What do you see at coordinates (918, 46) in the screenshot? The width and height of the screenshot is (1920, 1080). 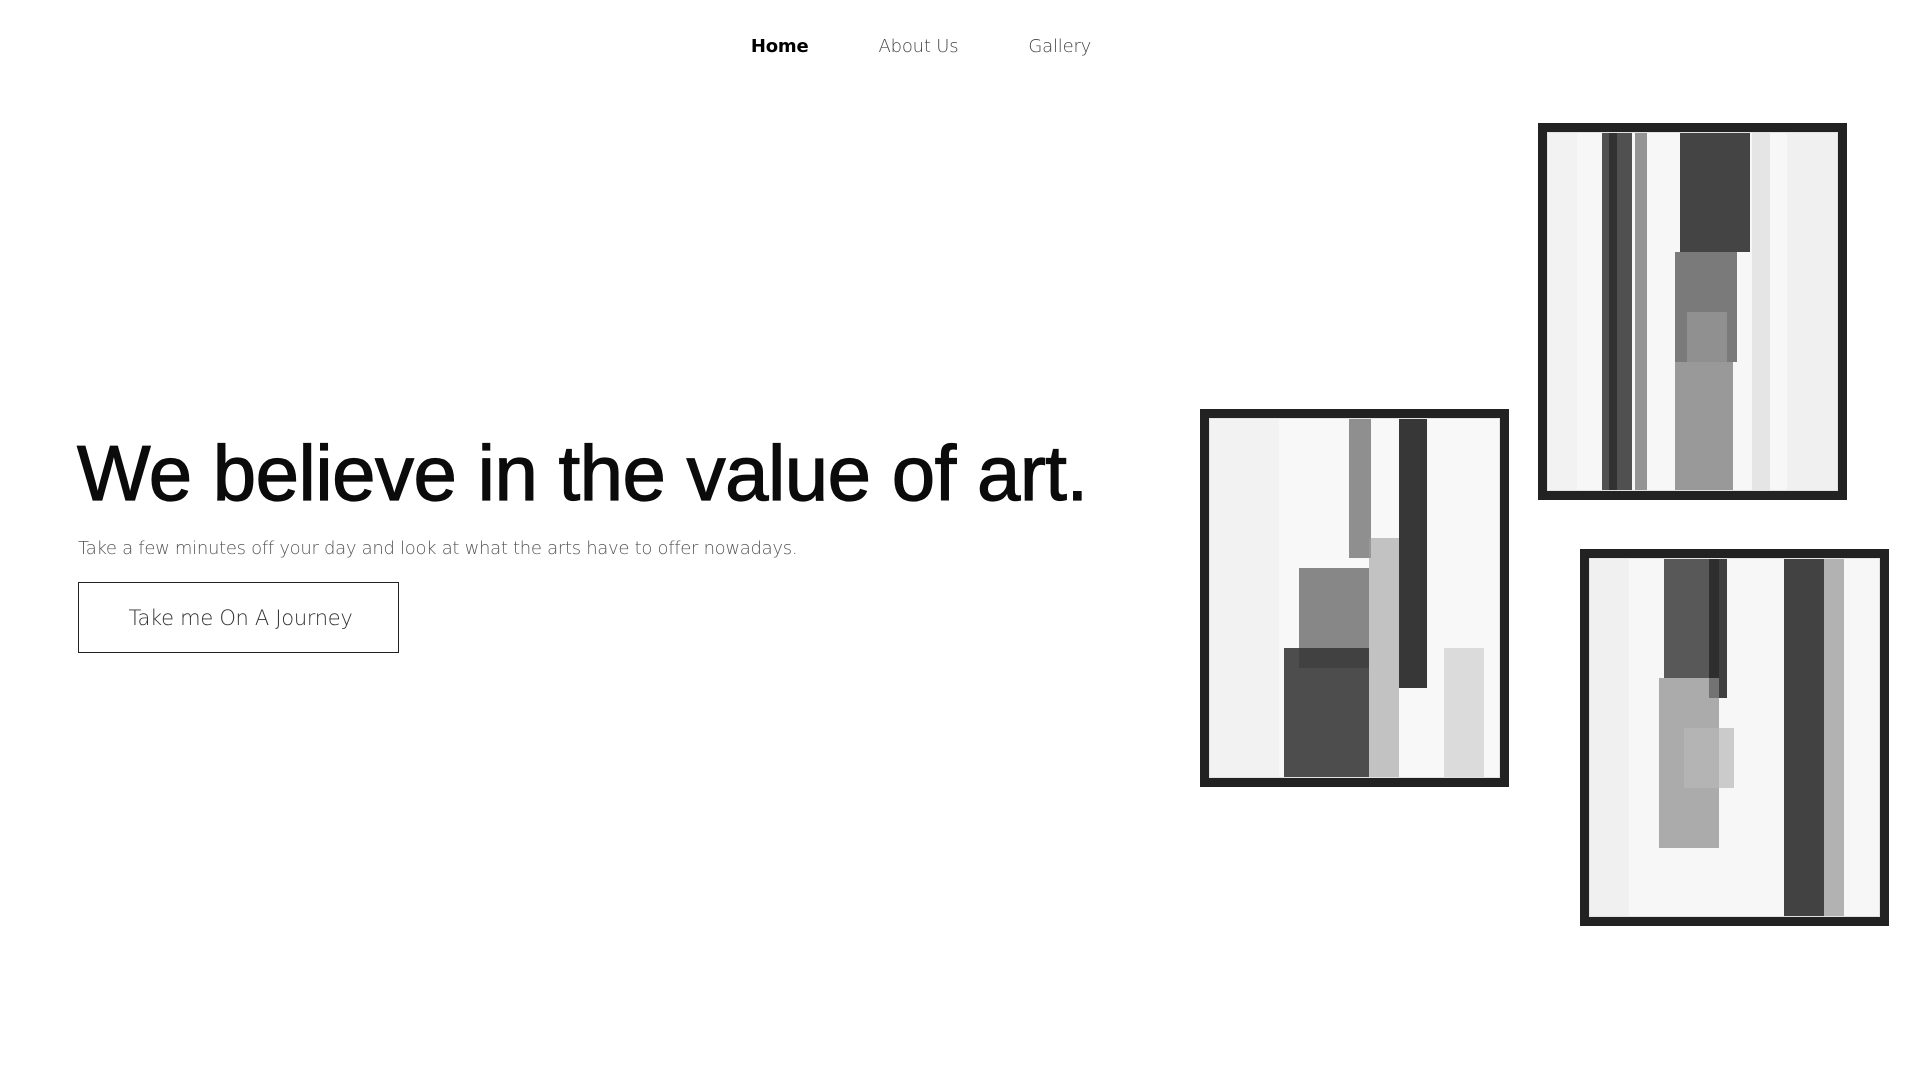 I see `nav-about-link: About Us` at bounding box center [918, 46].